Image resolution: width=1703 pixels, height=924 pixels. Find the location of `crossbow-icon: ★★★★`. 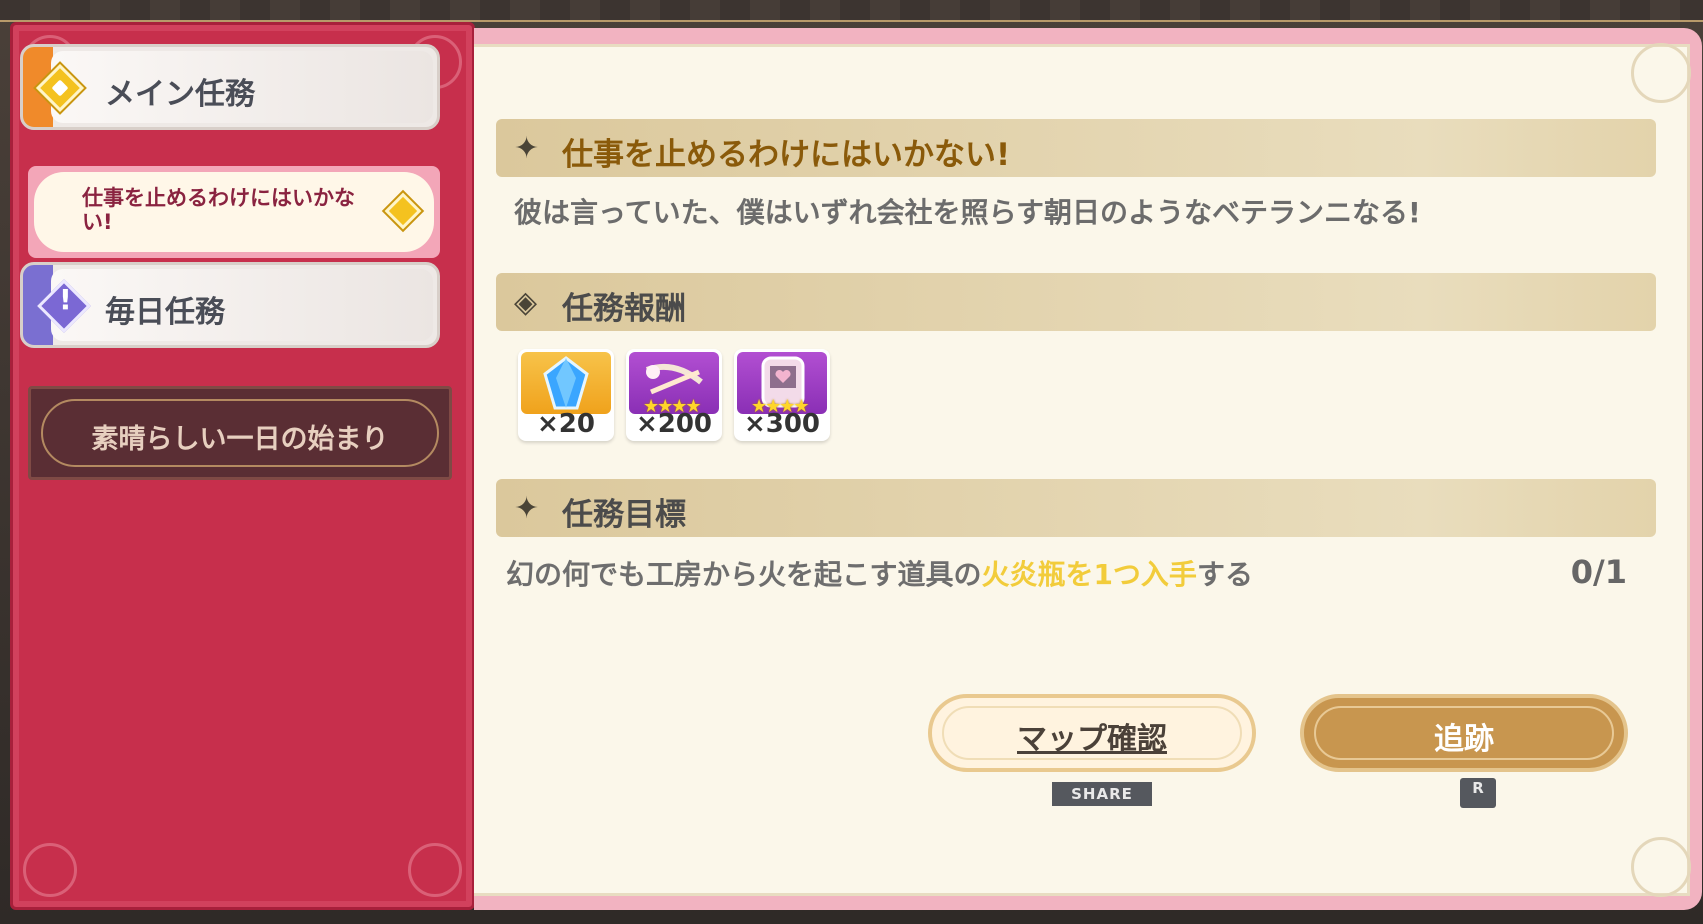

crossbow-icon: ★★★★ is located at coordinates (674, 384).